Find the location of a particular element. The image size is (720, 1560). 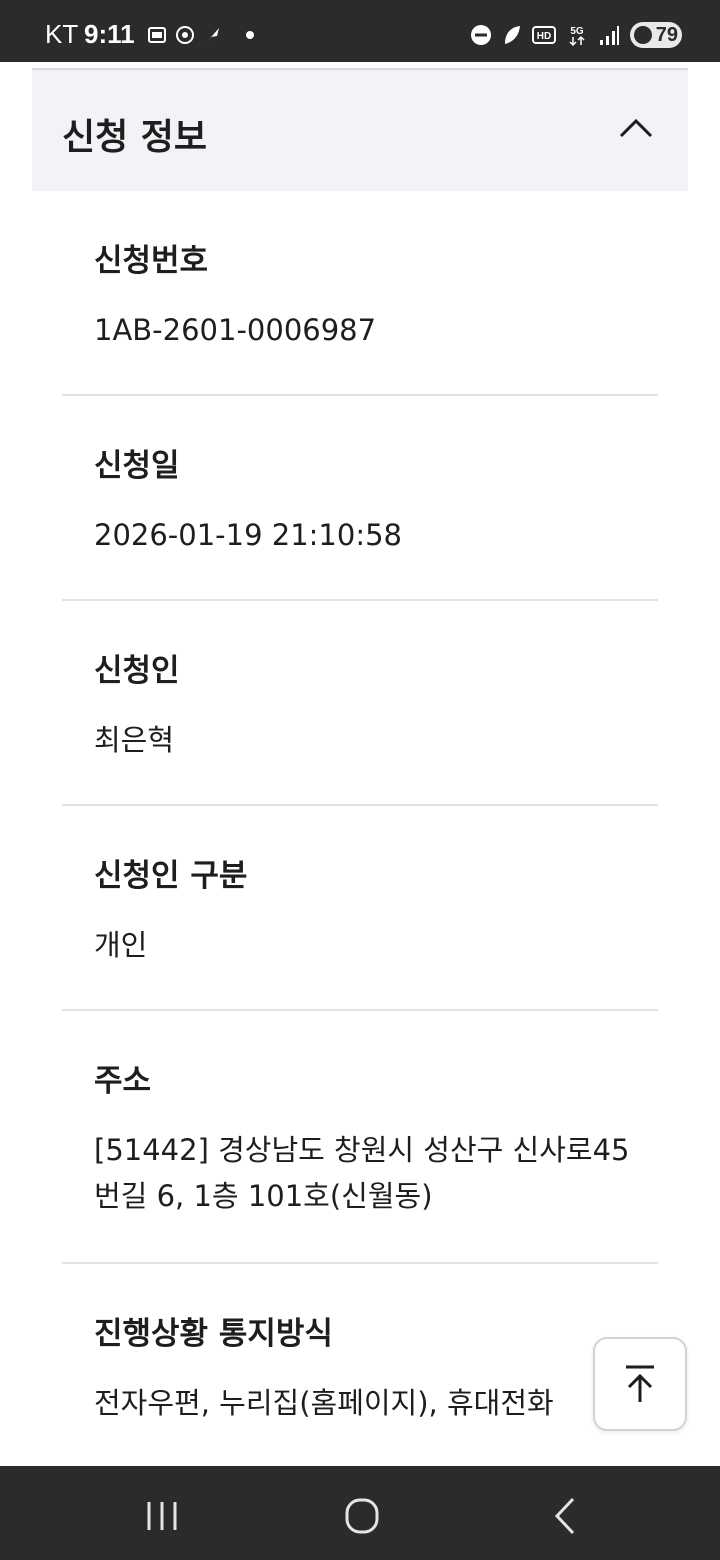

field-value: 2026-01-19 21:10:58 is located at coordinates (248, 535).